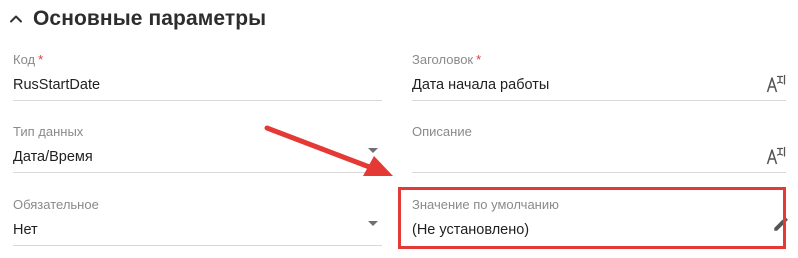 The width and height of the screenshot is (798, 258). Describe the element at coordinates (480, 85) in the screenshot. I see `title-input: Дата начала работы` at that location.